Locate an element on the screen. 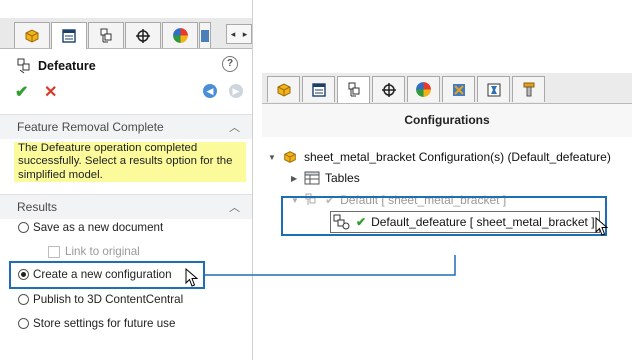  dimxpert-icon is located at coordinates (388, 89).